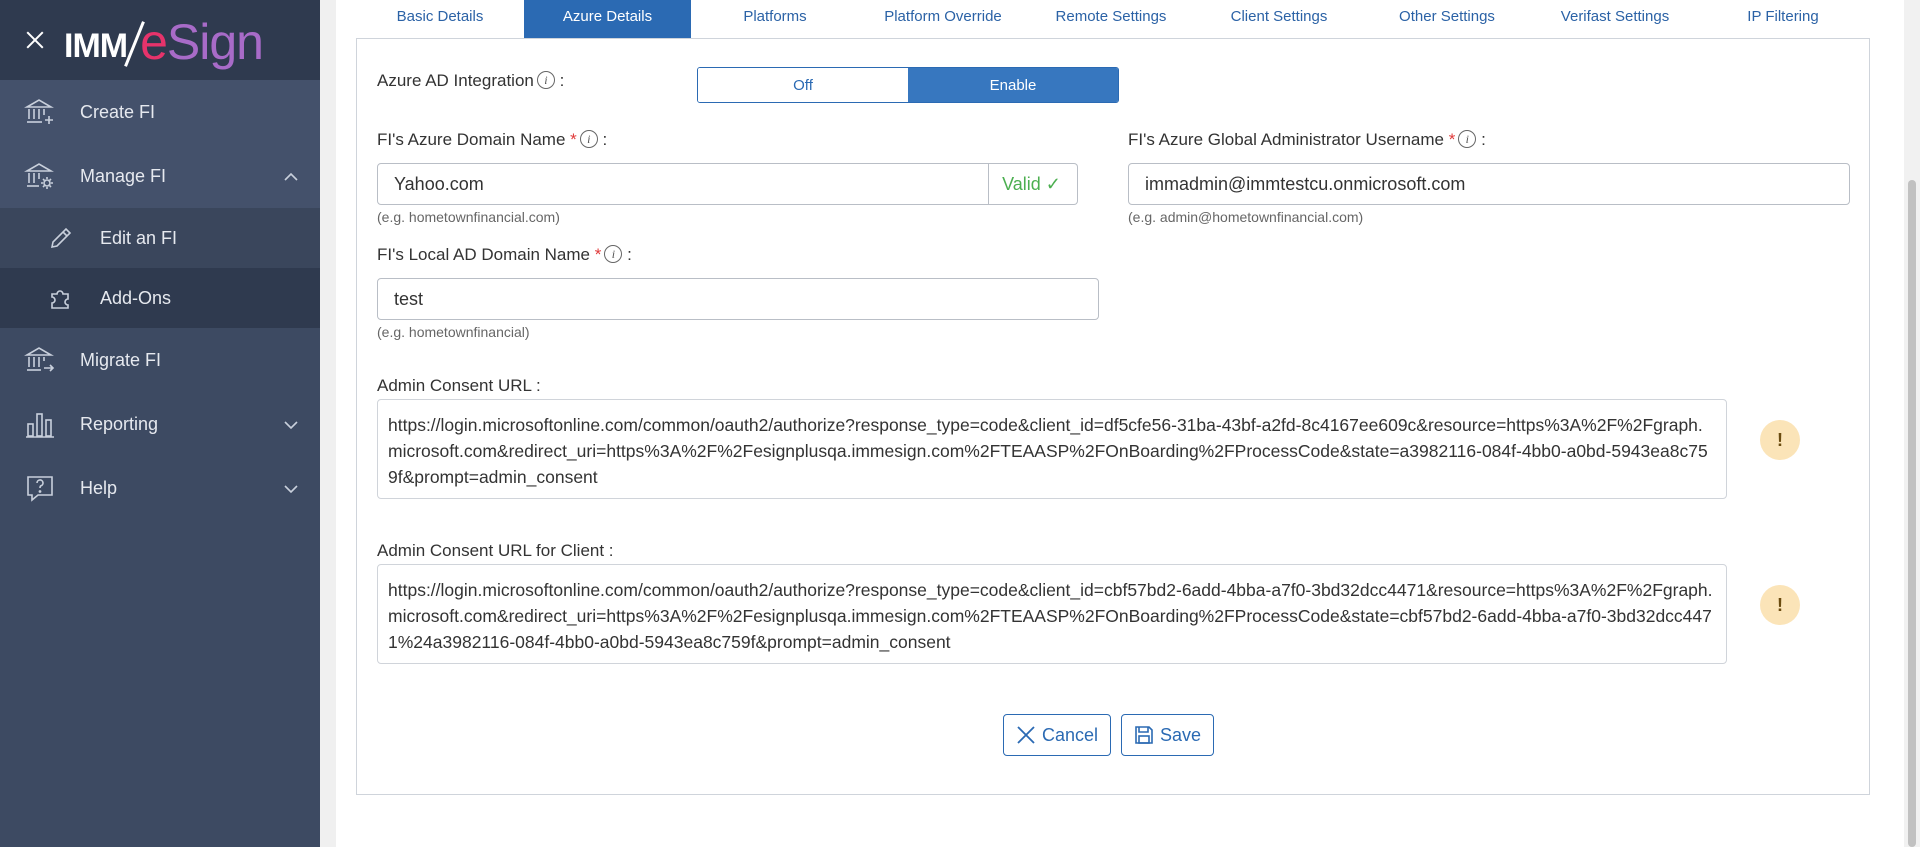 The width and height of the screenshot is (1920, 847). Describe the element at coordinates (738, 299) in the screenshot. I see `local-ad-input: test` at that location.